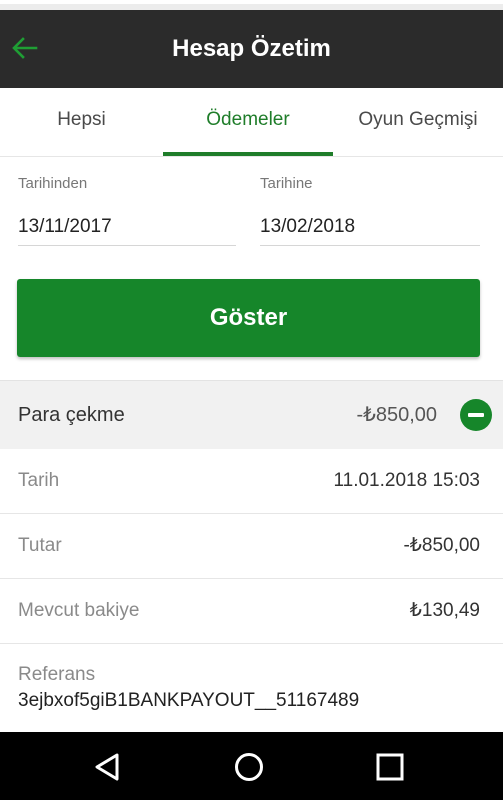 This screenshot has height=800, width=503. Describe the element at coordinates (249, 767) in the screenshot. I see `nav-home-icon` at that location.